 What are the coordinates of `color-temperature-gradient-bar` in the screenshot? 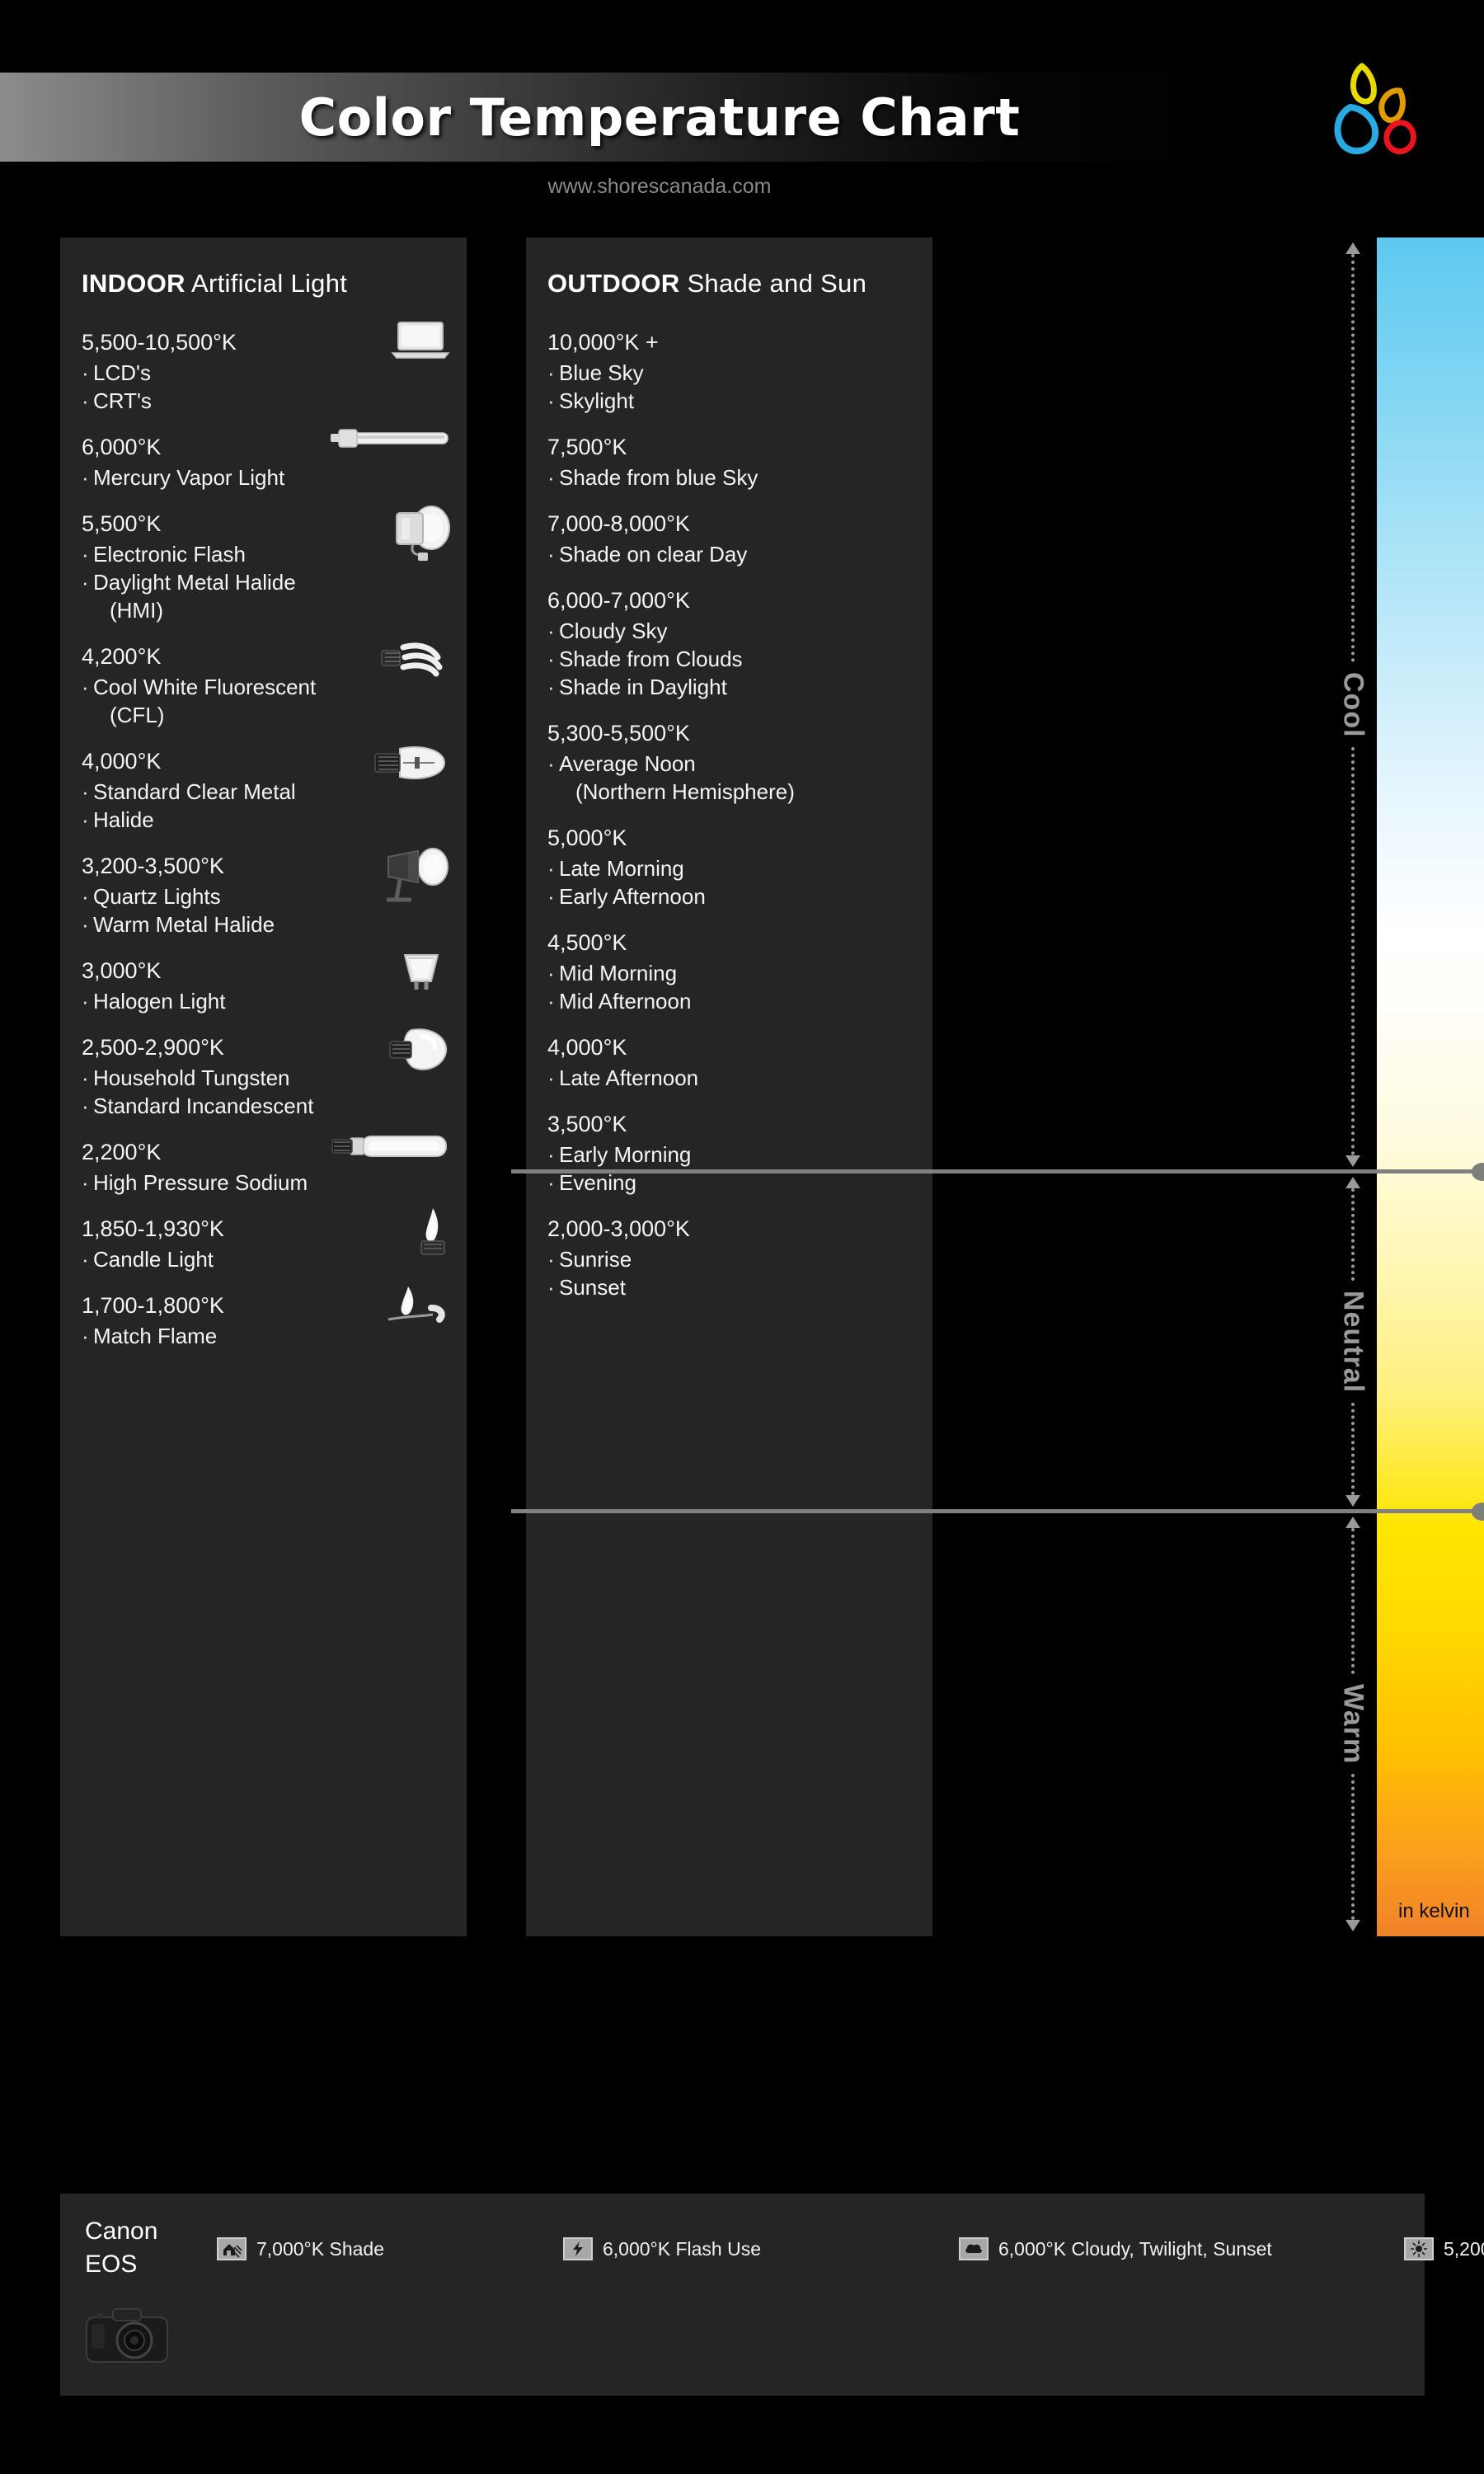 It's located at (1430, 1087).